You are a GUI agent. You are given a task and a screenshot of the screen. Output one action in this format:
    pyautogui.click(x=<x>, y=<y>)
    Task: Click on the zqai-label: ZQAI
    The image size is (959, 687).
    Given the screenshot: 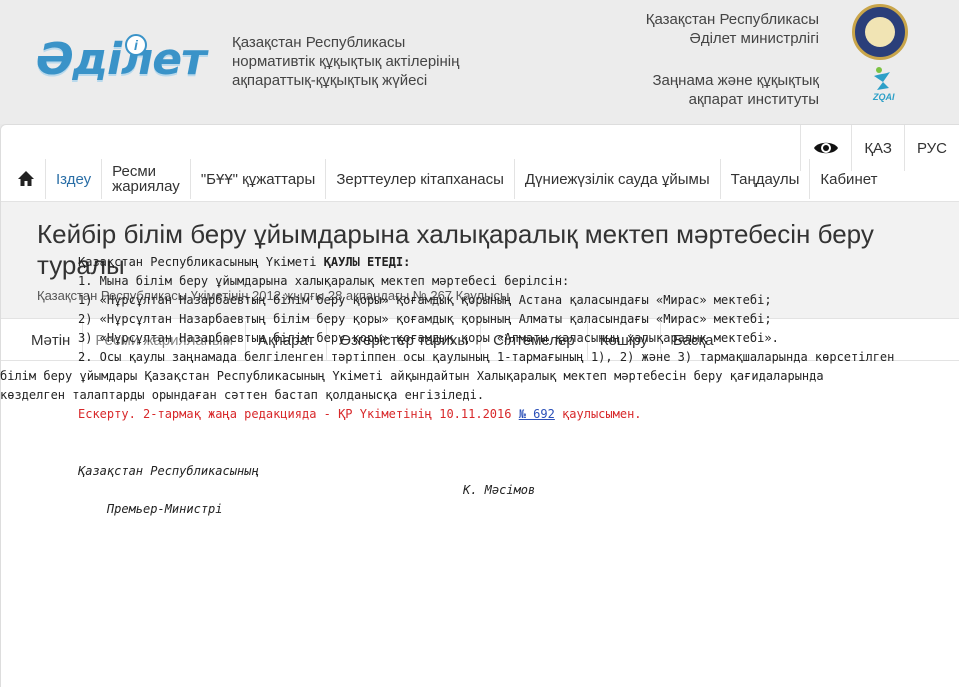 What is the action you would take?
    pyautogui.click(x=884, y=97)
    